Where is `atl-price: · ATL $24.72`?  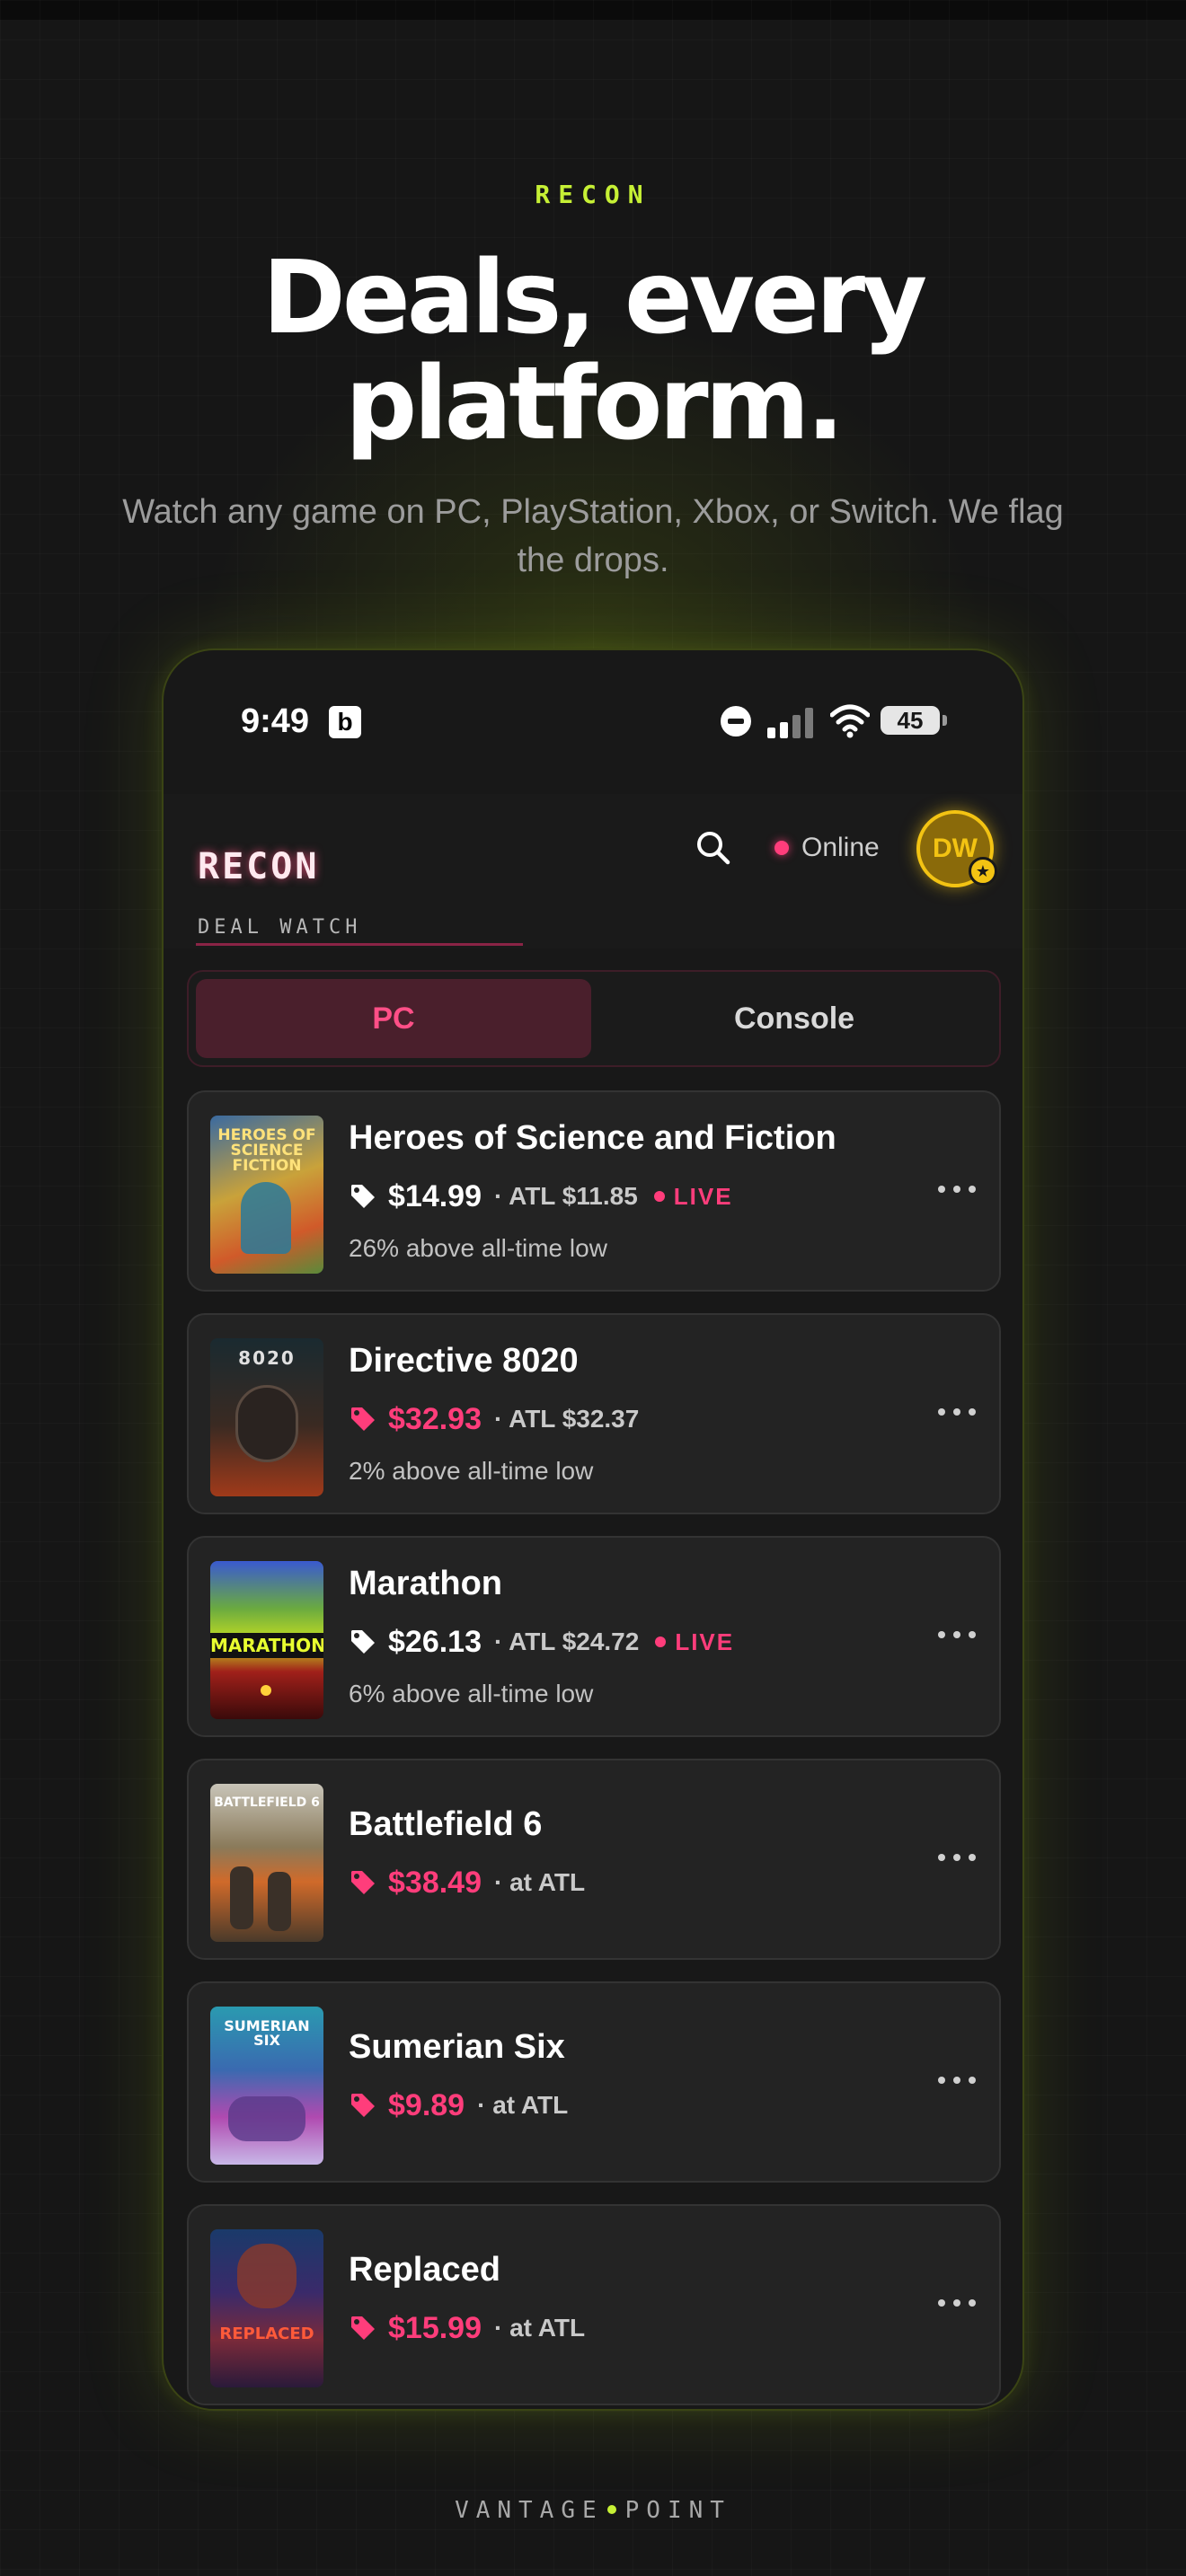
atl-price: · ATL $24.72 is located at coordinates (567, 1641).